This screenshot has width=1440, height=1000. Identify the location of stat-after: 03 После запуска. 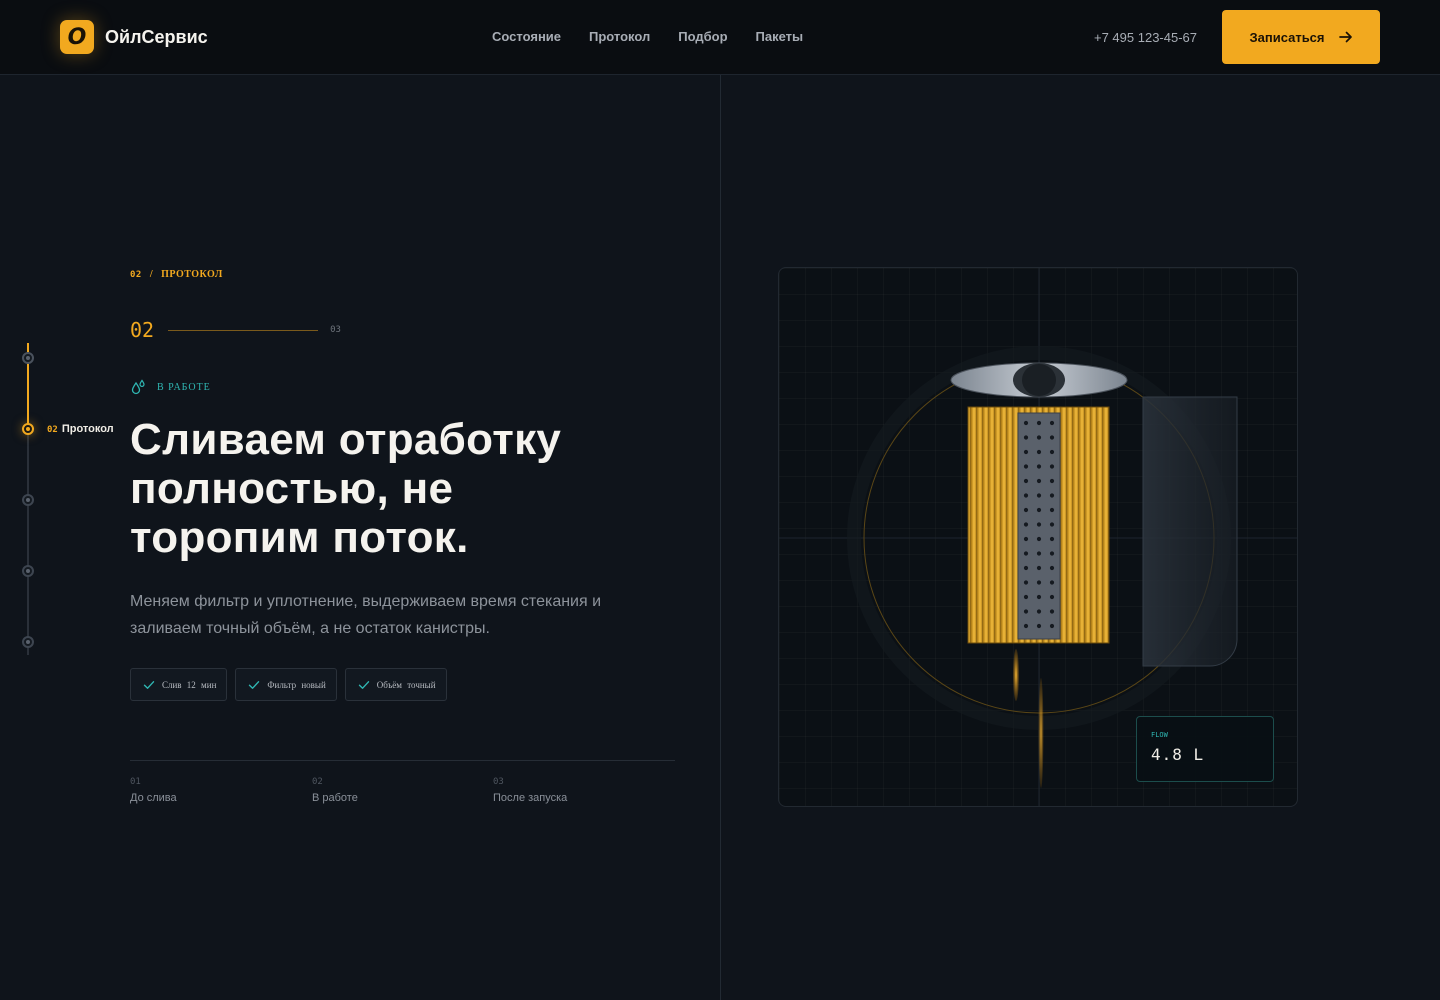
(530, 790).